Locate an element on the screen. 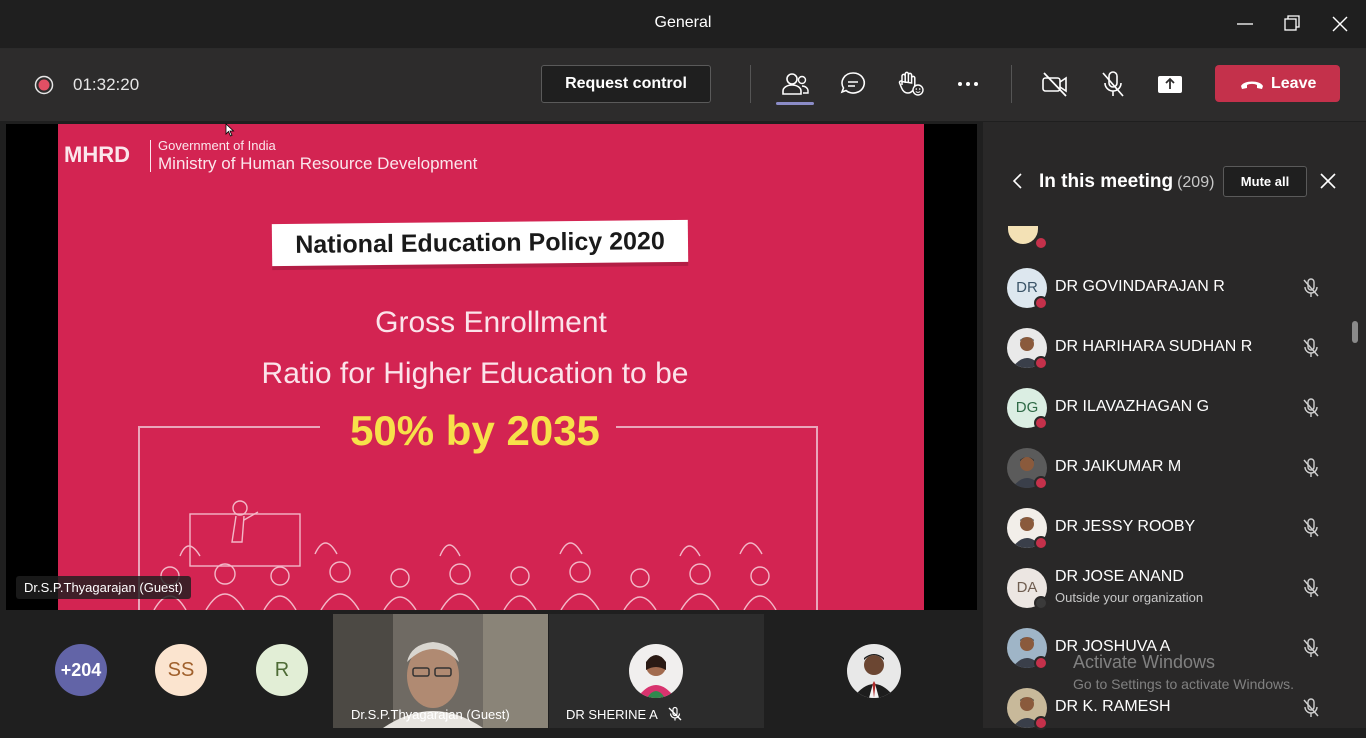  participant-row: DR JAIKUMAR M is located at coordinates (1167, 468).